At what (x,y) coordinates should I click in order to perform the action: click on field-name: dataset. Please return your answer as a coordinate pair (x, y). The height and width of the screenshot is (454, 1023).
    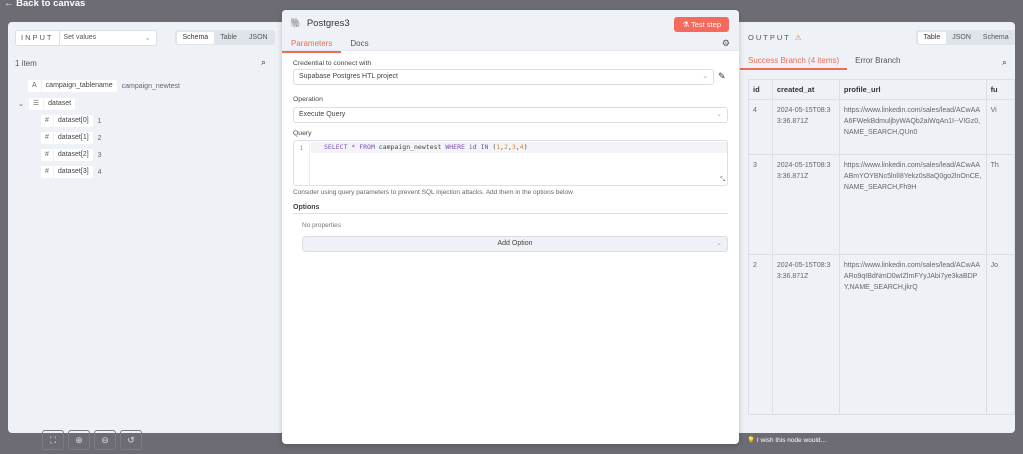
    Looking at the image, I should click on (60, 103).